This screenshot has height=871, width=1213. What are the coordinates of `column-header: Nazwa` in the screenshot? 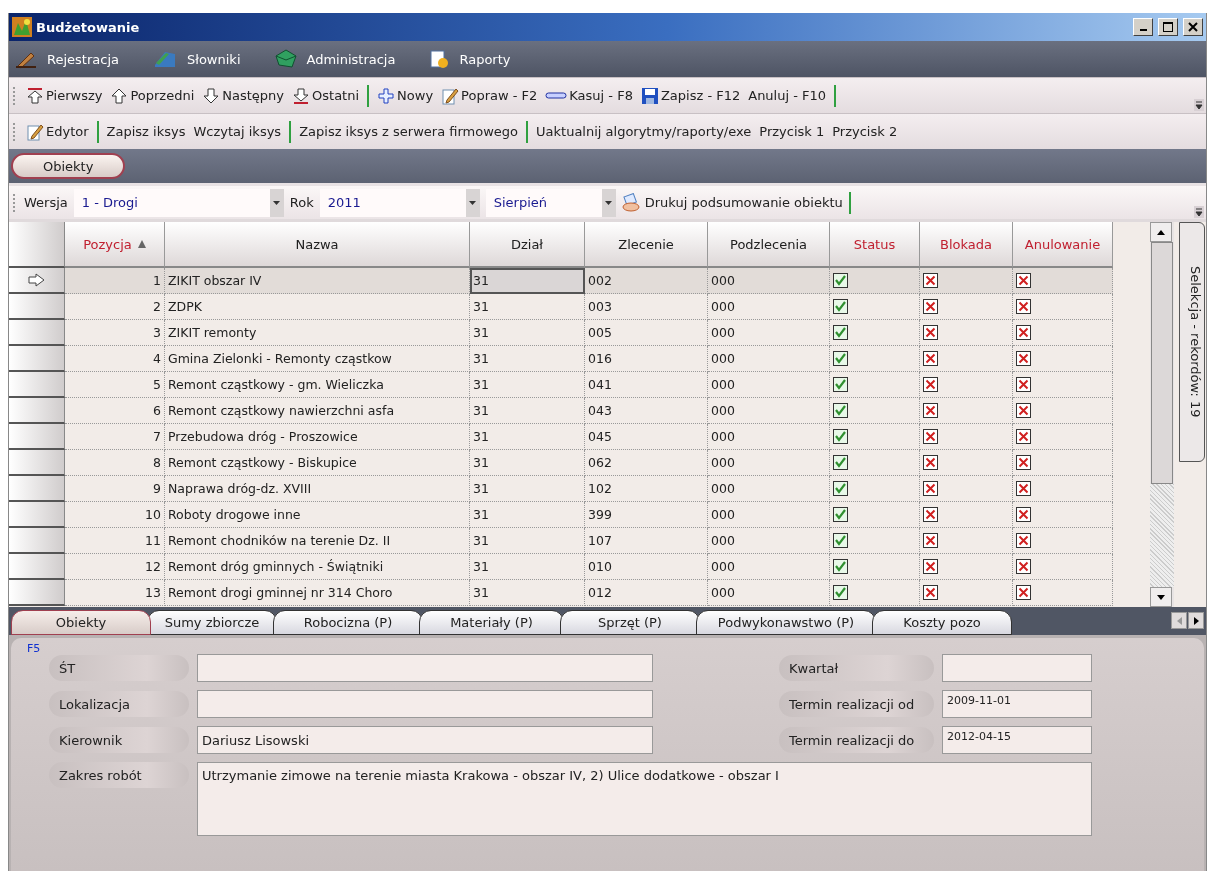 It's located at (317, 245).